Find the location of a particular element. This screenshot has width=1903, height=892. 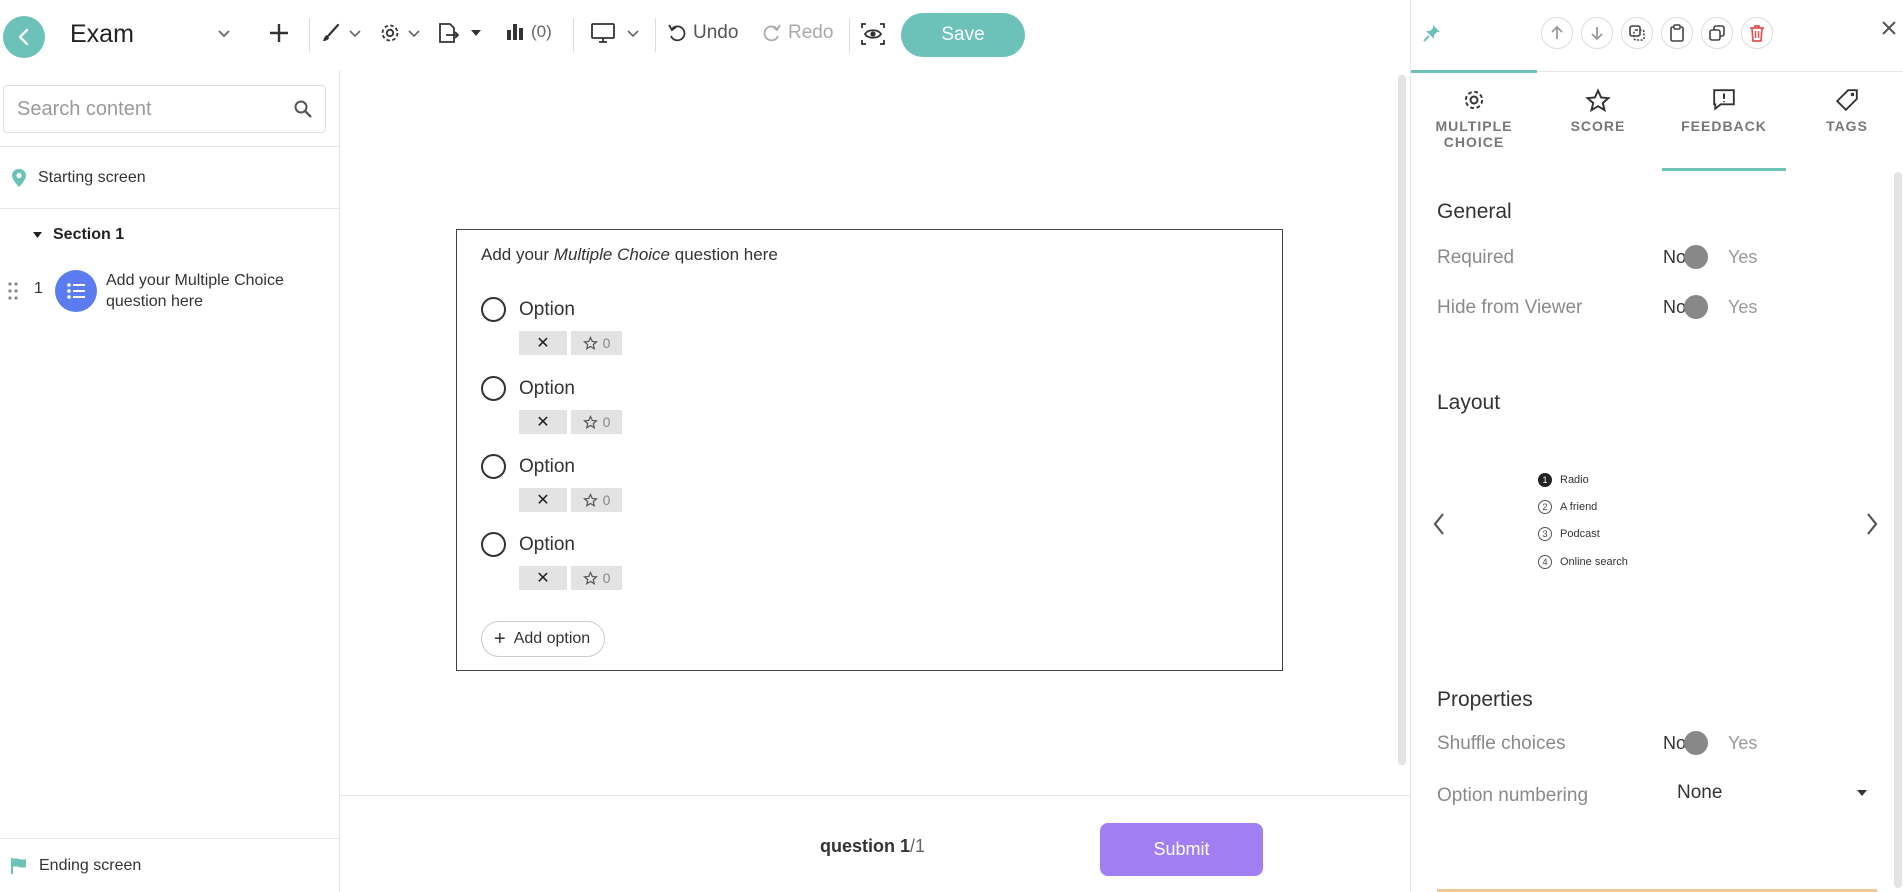

preview-button is located at coordinates (873, 34).